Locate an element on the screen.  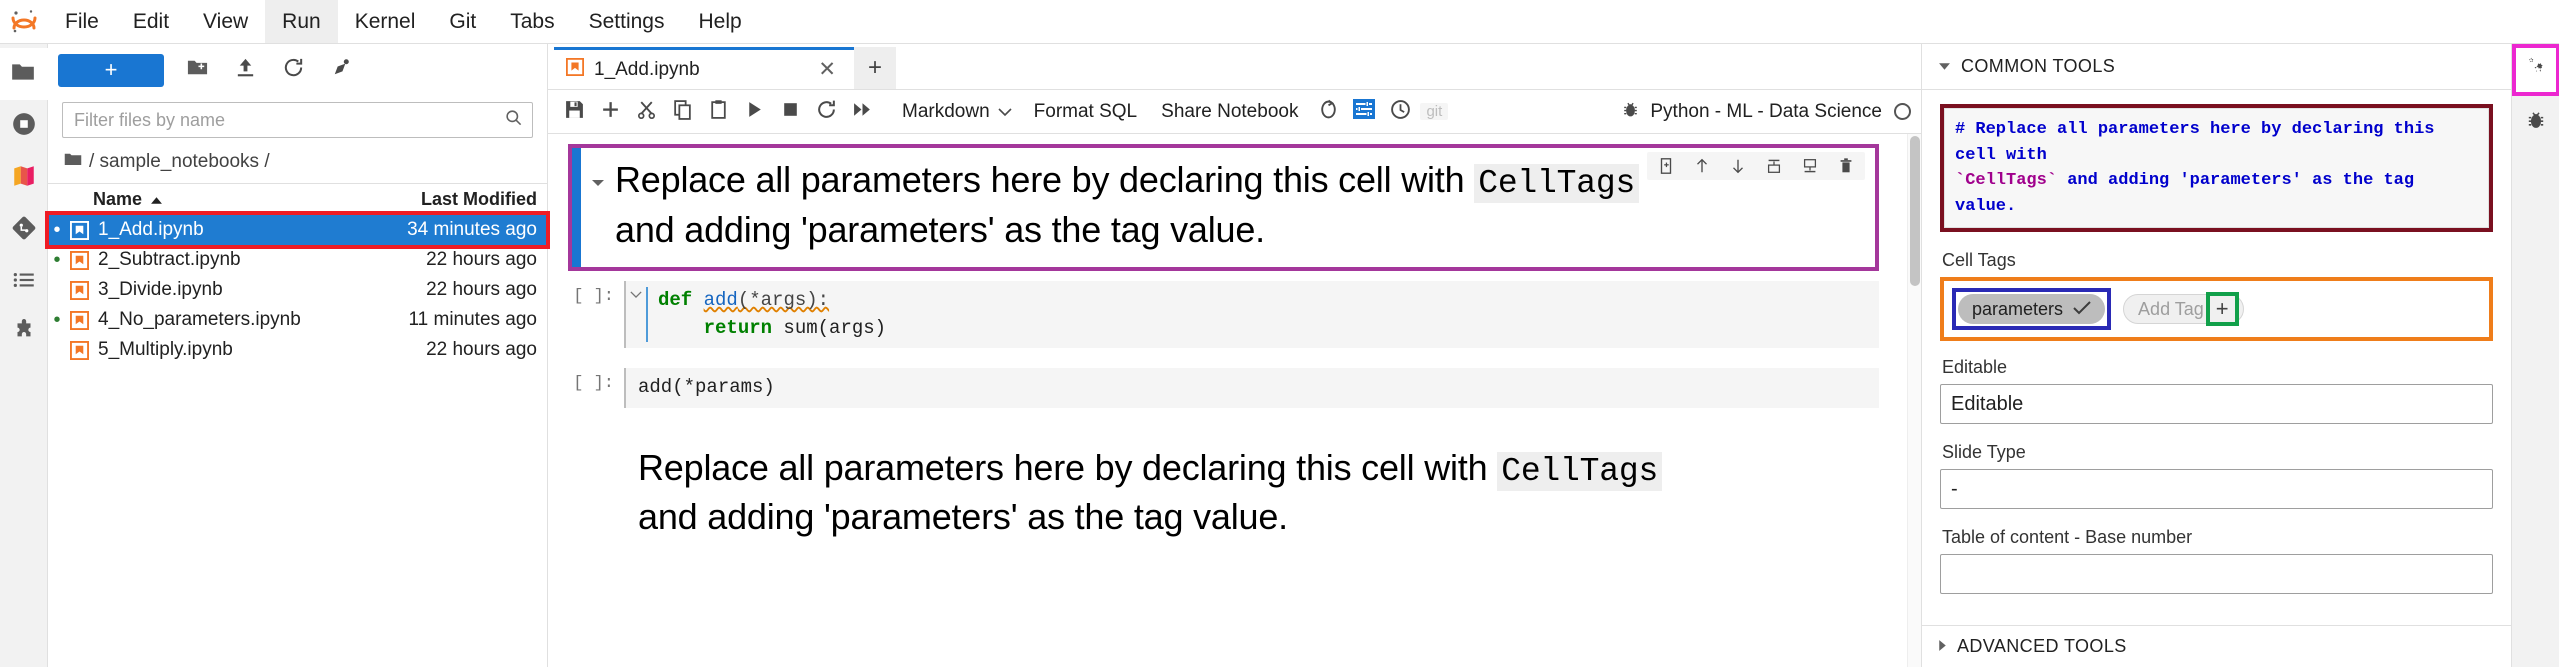
scissors-icon is located at coordinates (646, 112).